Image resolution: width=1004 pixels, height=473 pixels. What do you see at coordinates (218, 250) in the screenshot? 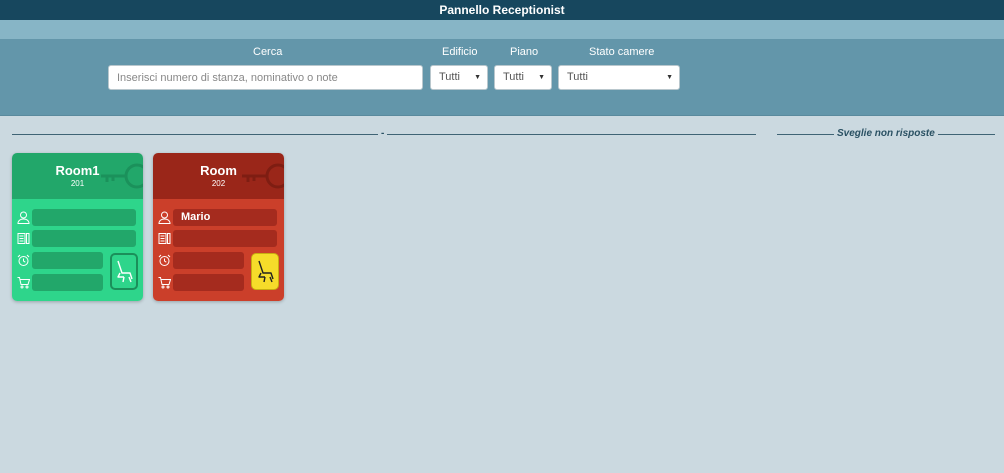
I see `room-card-body: Mario` at bounding box center [218, 250].